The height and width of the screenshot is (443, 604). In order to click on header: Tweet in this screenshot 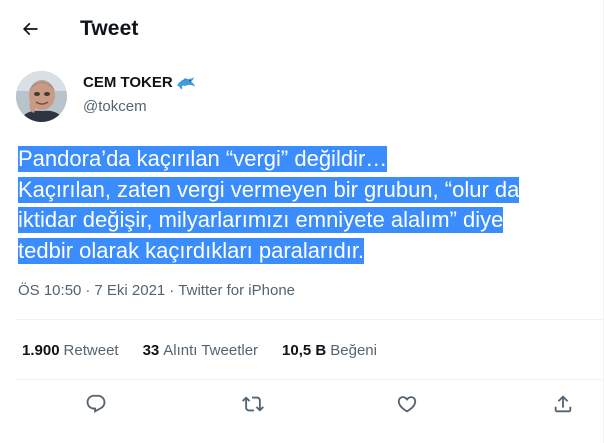, I will do `click(302, 29)`.